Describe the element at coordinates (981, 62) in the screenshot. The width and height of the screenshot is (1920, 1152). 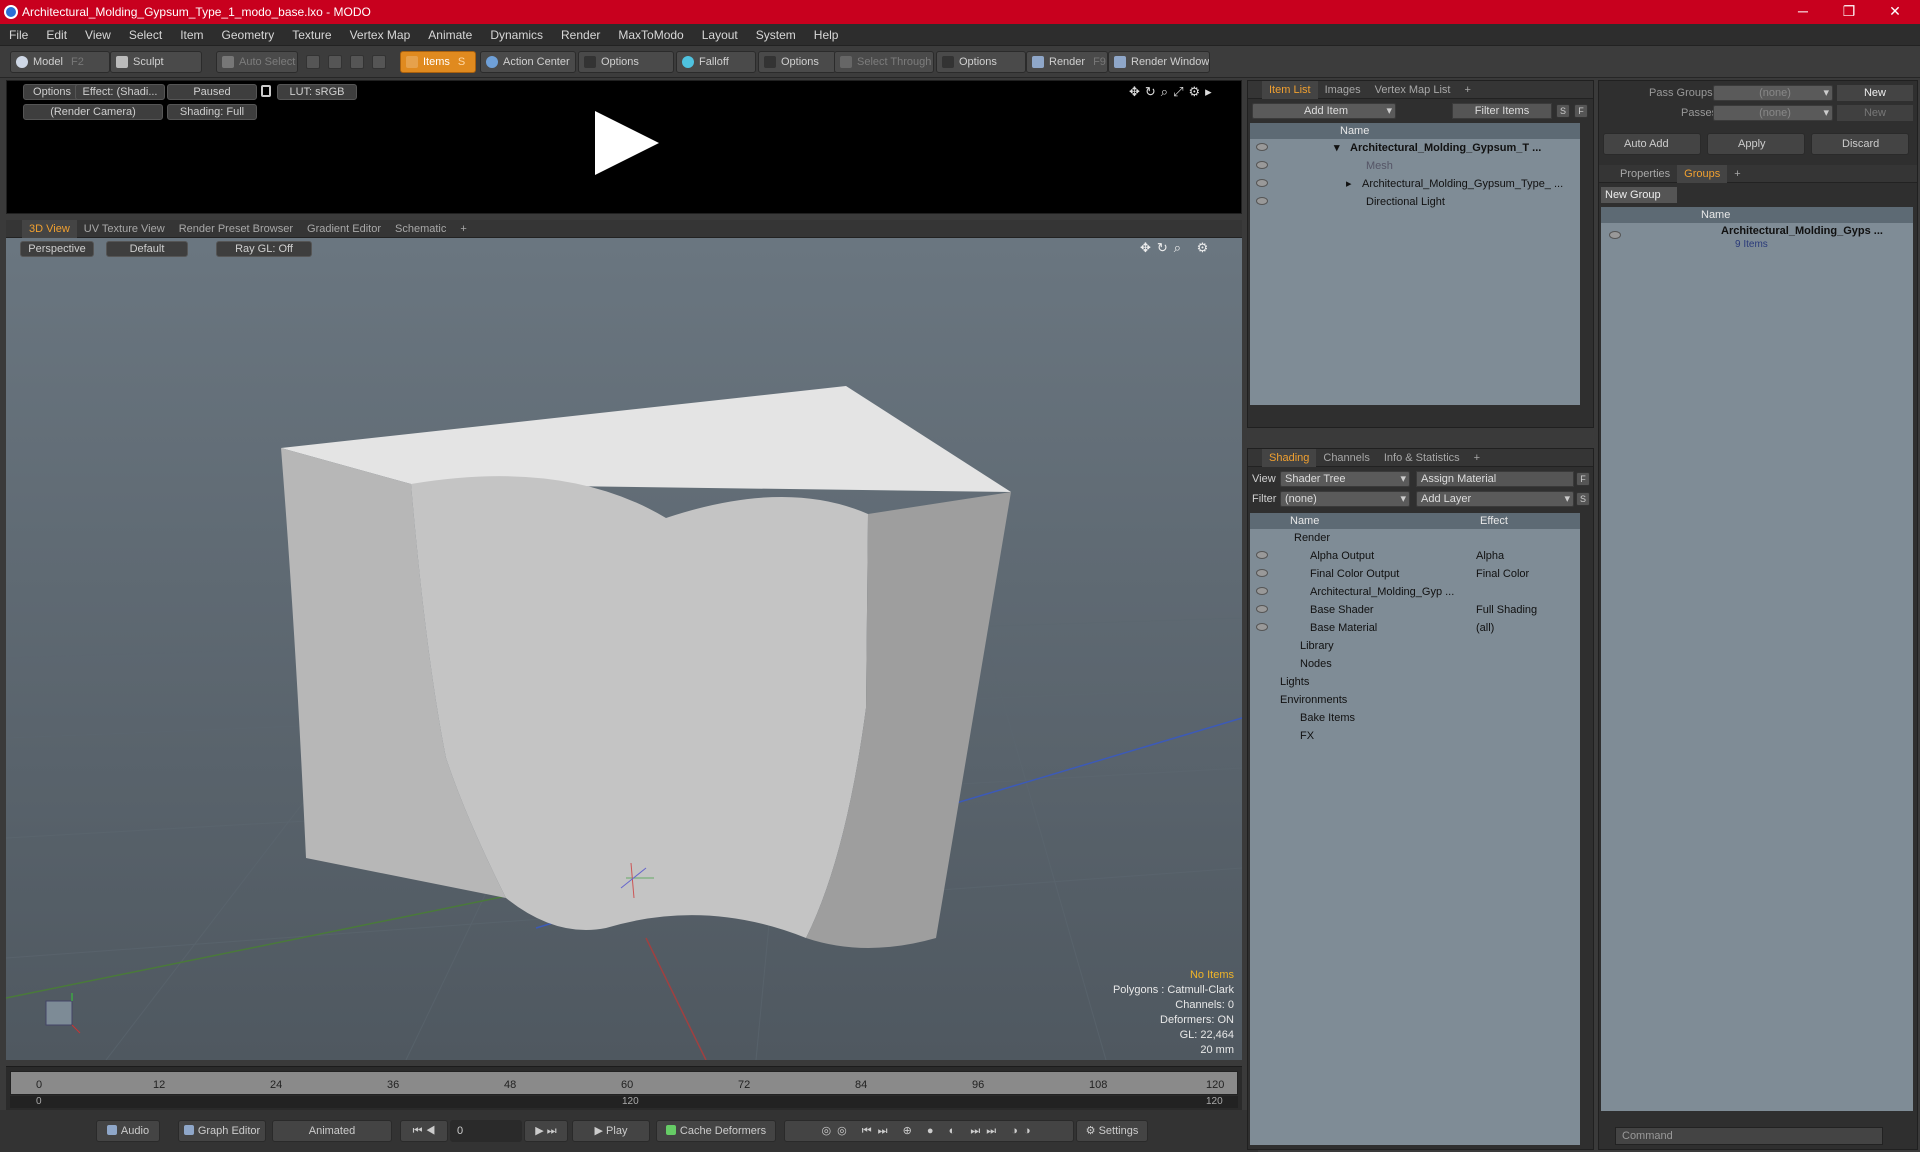
I see `select-through-options-button: Options` at that location.